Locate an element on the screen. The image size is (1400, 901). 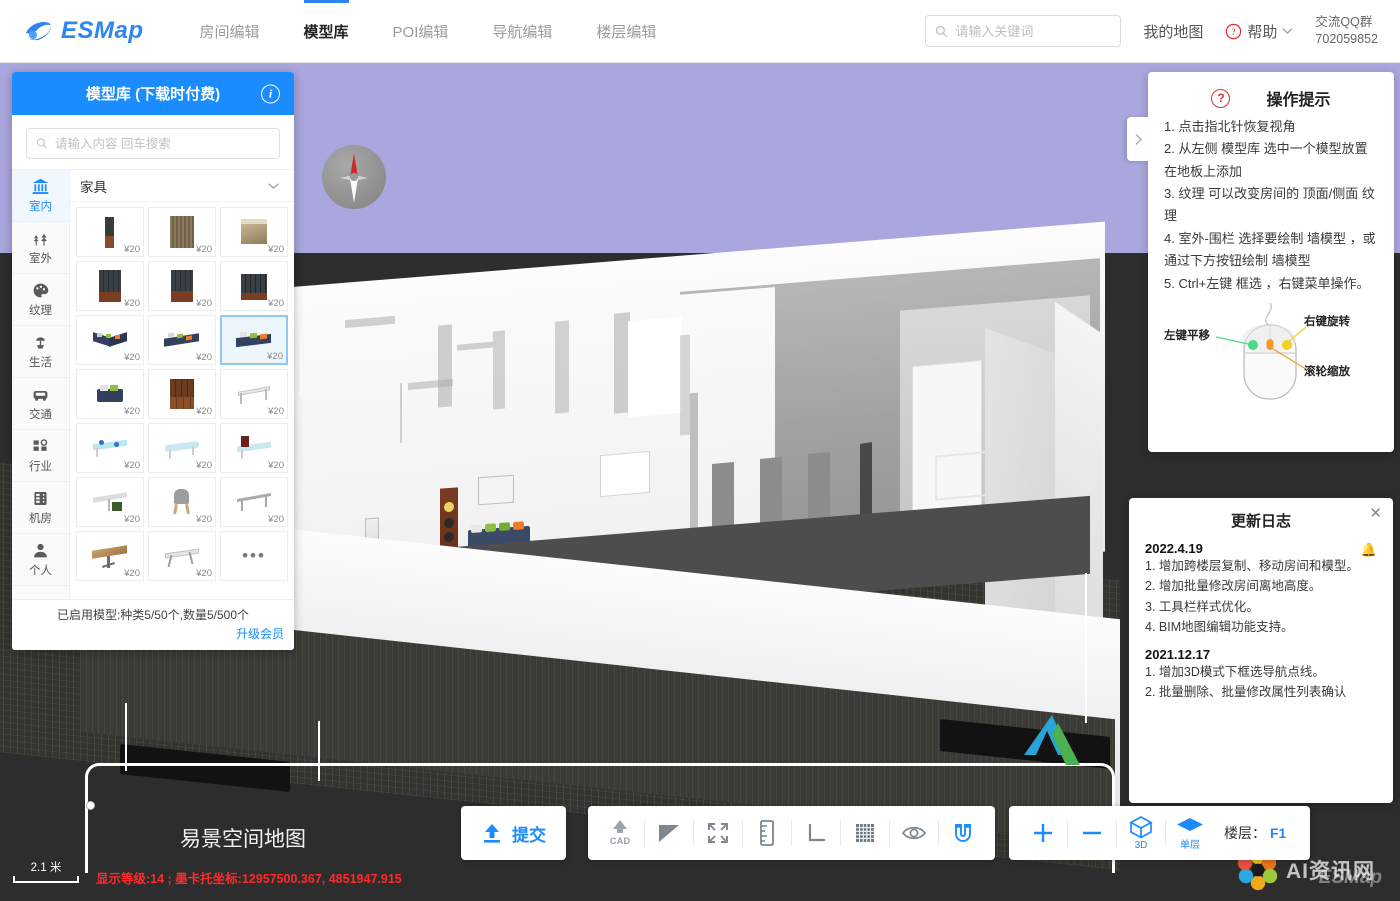
fullscreen-icon is located at coordinates (718, 833).